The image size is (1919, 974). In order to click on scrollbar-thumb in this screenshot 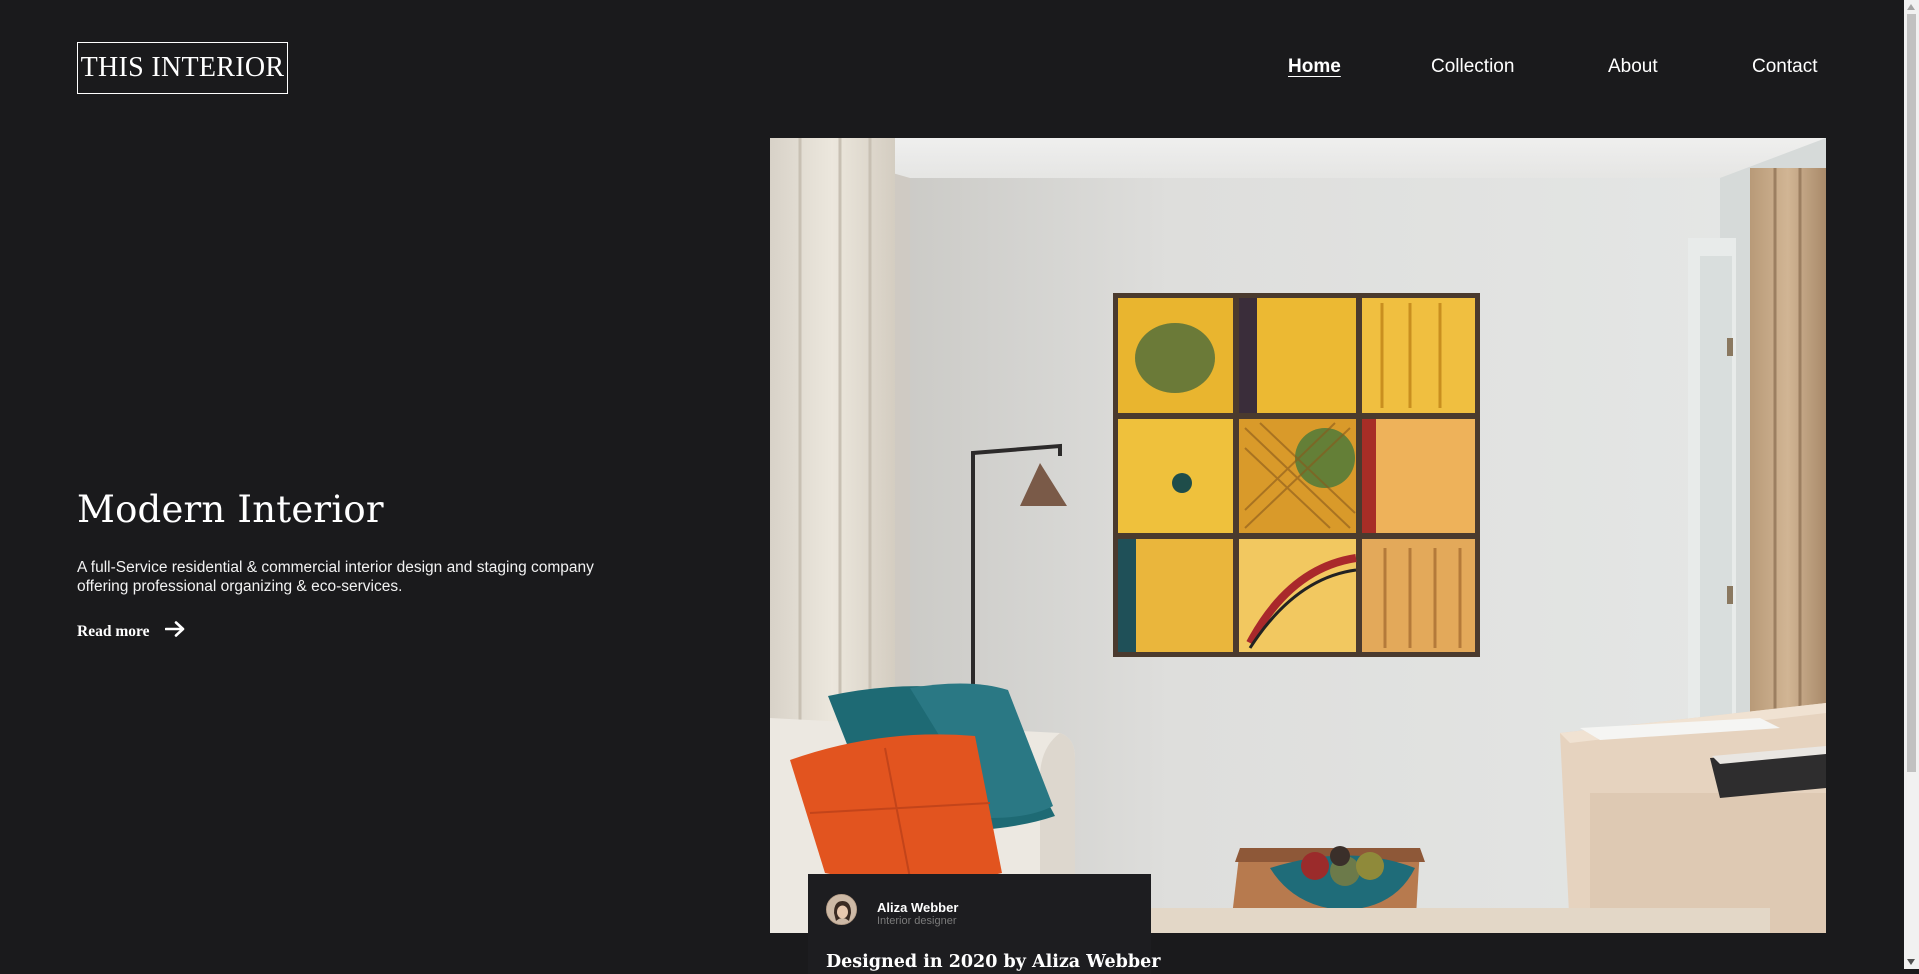, I will do `click(1911, 393)`.